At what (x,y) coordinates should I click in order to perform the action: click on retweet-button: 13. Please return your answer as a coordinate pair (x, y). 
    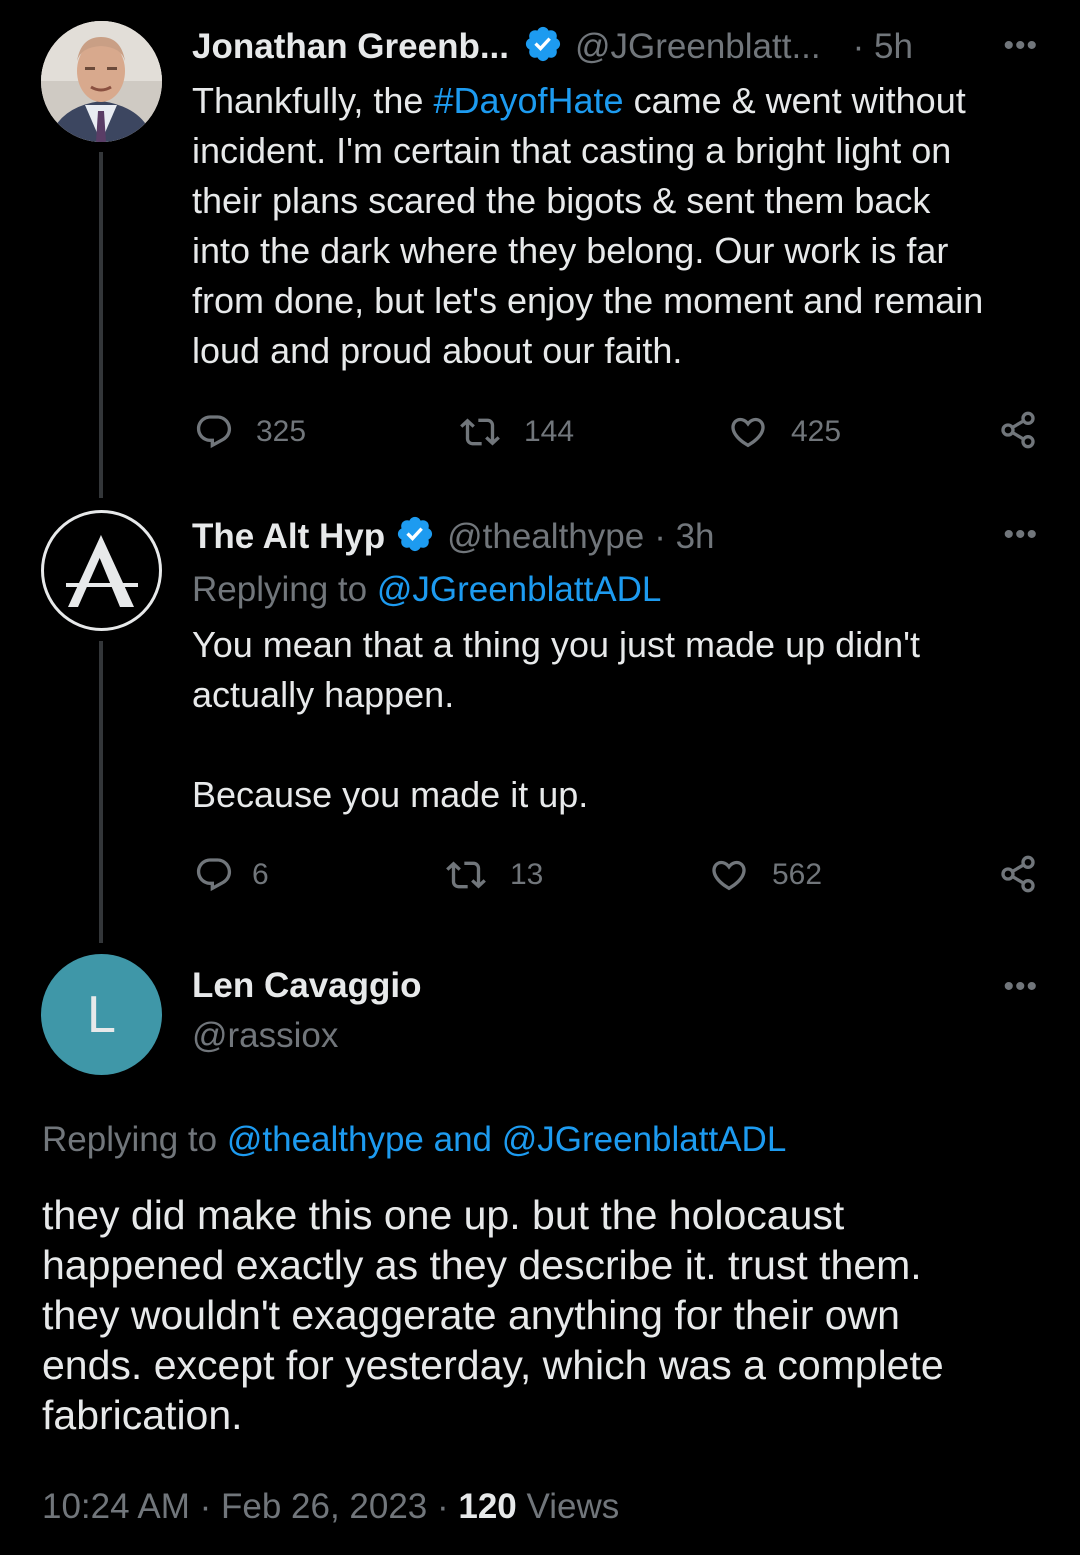
    Looking at the image, I should click on (493, 875).